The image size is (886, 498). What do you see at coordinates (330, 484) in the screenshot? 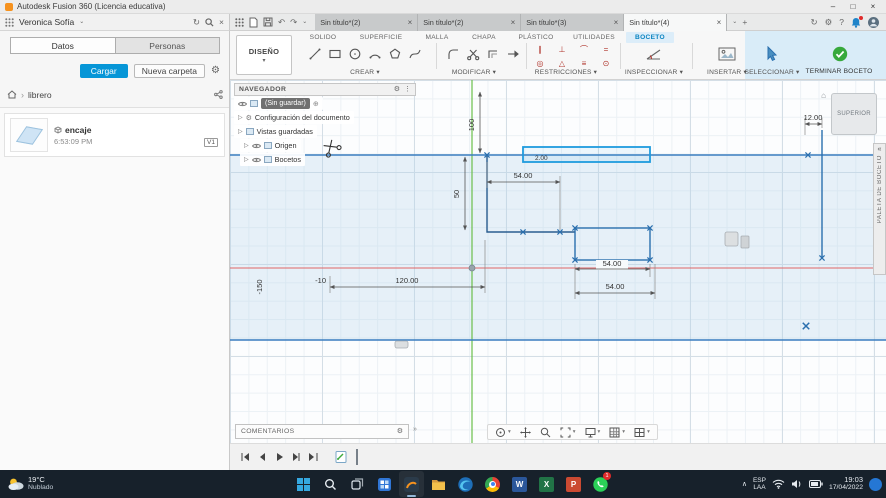
I see `taskbar-search-button` at bounding box center [330, 484].